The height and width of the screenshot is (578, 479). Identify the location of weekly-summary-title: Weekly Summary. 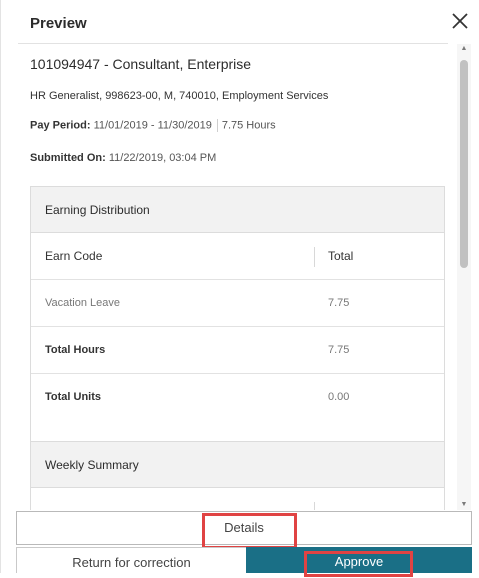
(237, 465).